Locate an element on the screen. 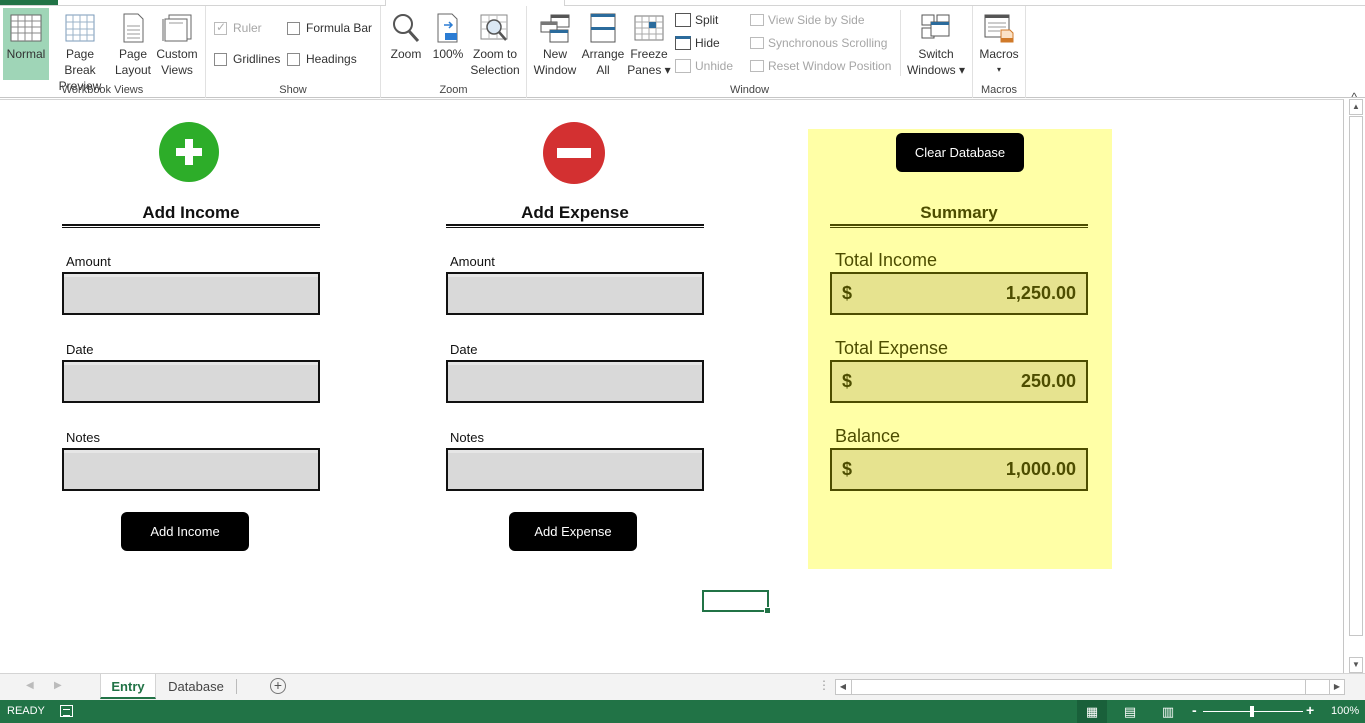  macros-group: Macros ▾ Macros is located at coordinates (999, 52).